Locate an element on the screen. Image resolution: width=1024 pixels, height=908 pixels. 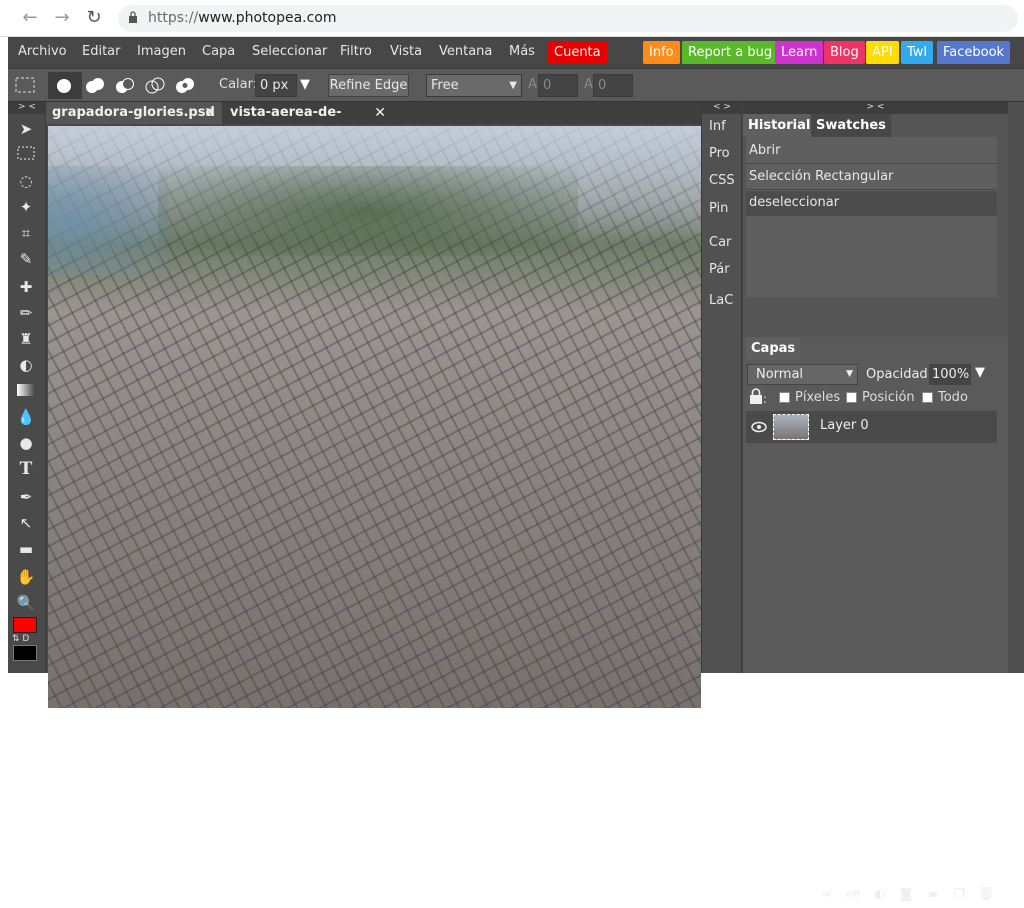
default-colors-icon: ⇅ D is located at coordinates (20, 639).